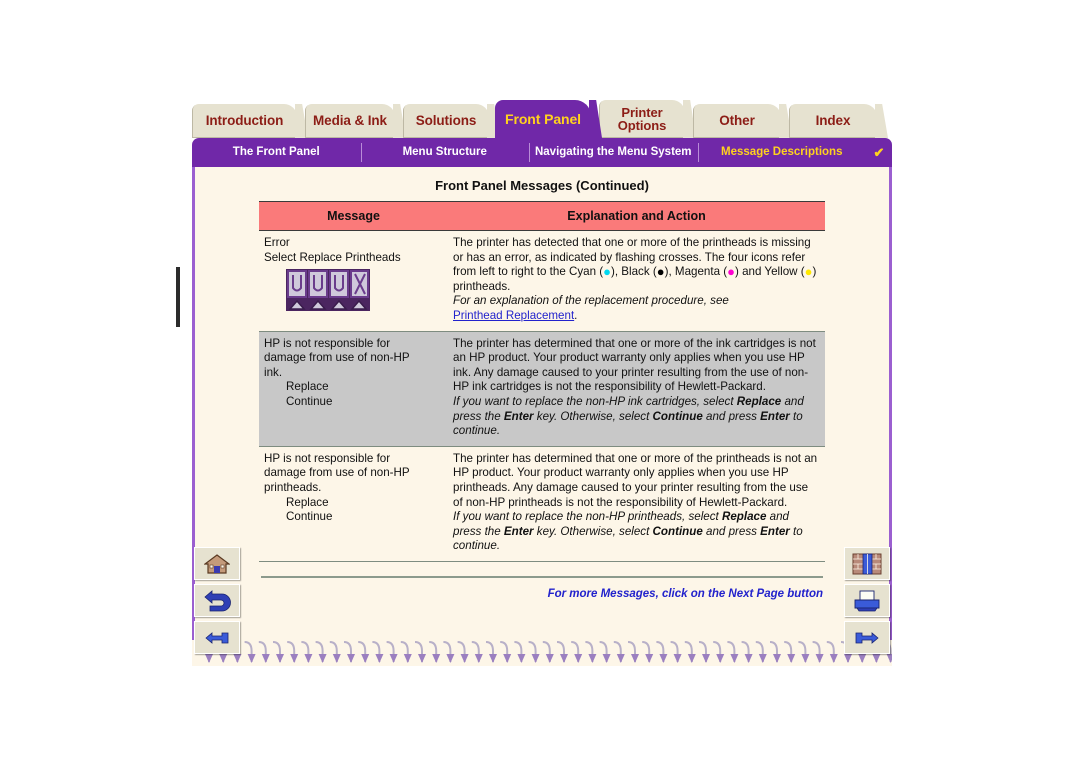 The width and height of the screenshot is (1080, 763). I want to click on pointing-hand-right-icon, so click(867, 637).